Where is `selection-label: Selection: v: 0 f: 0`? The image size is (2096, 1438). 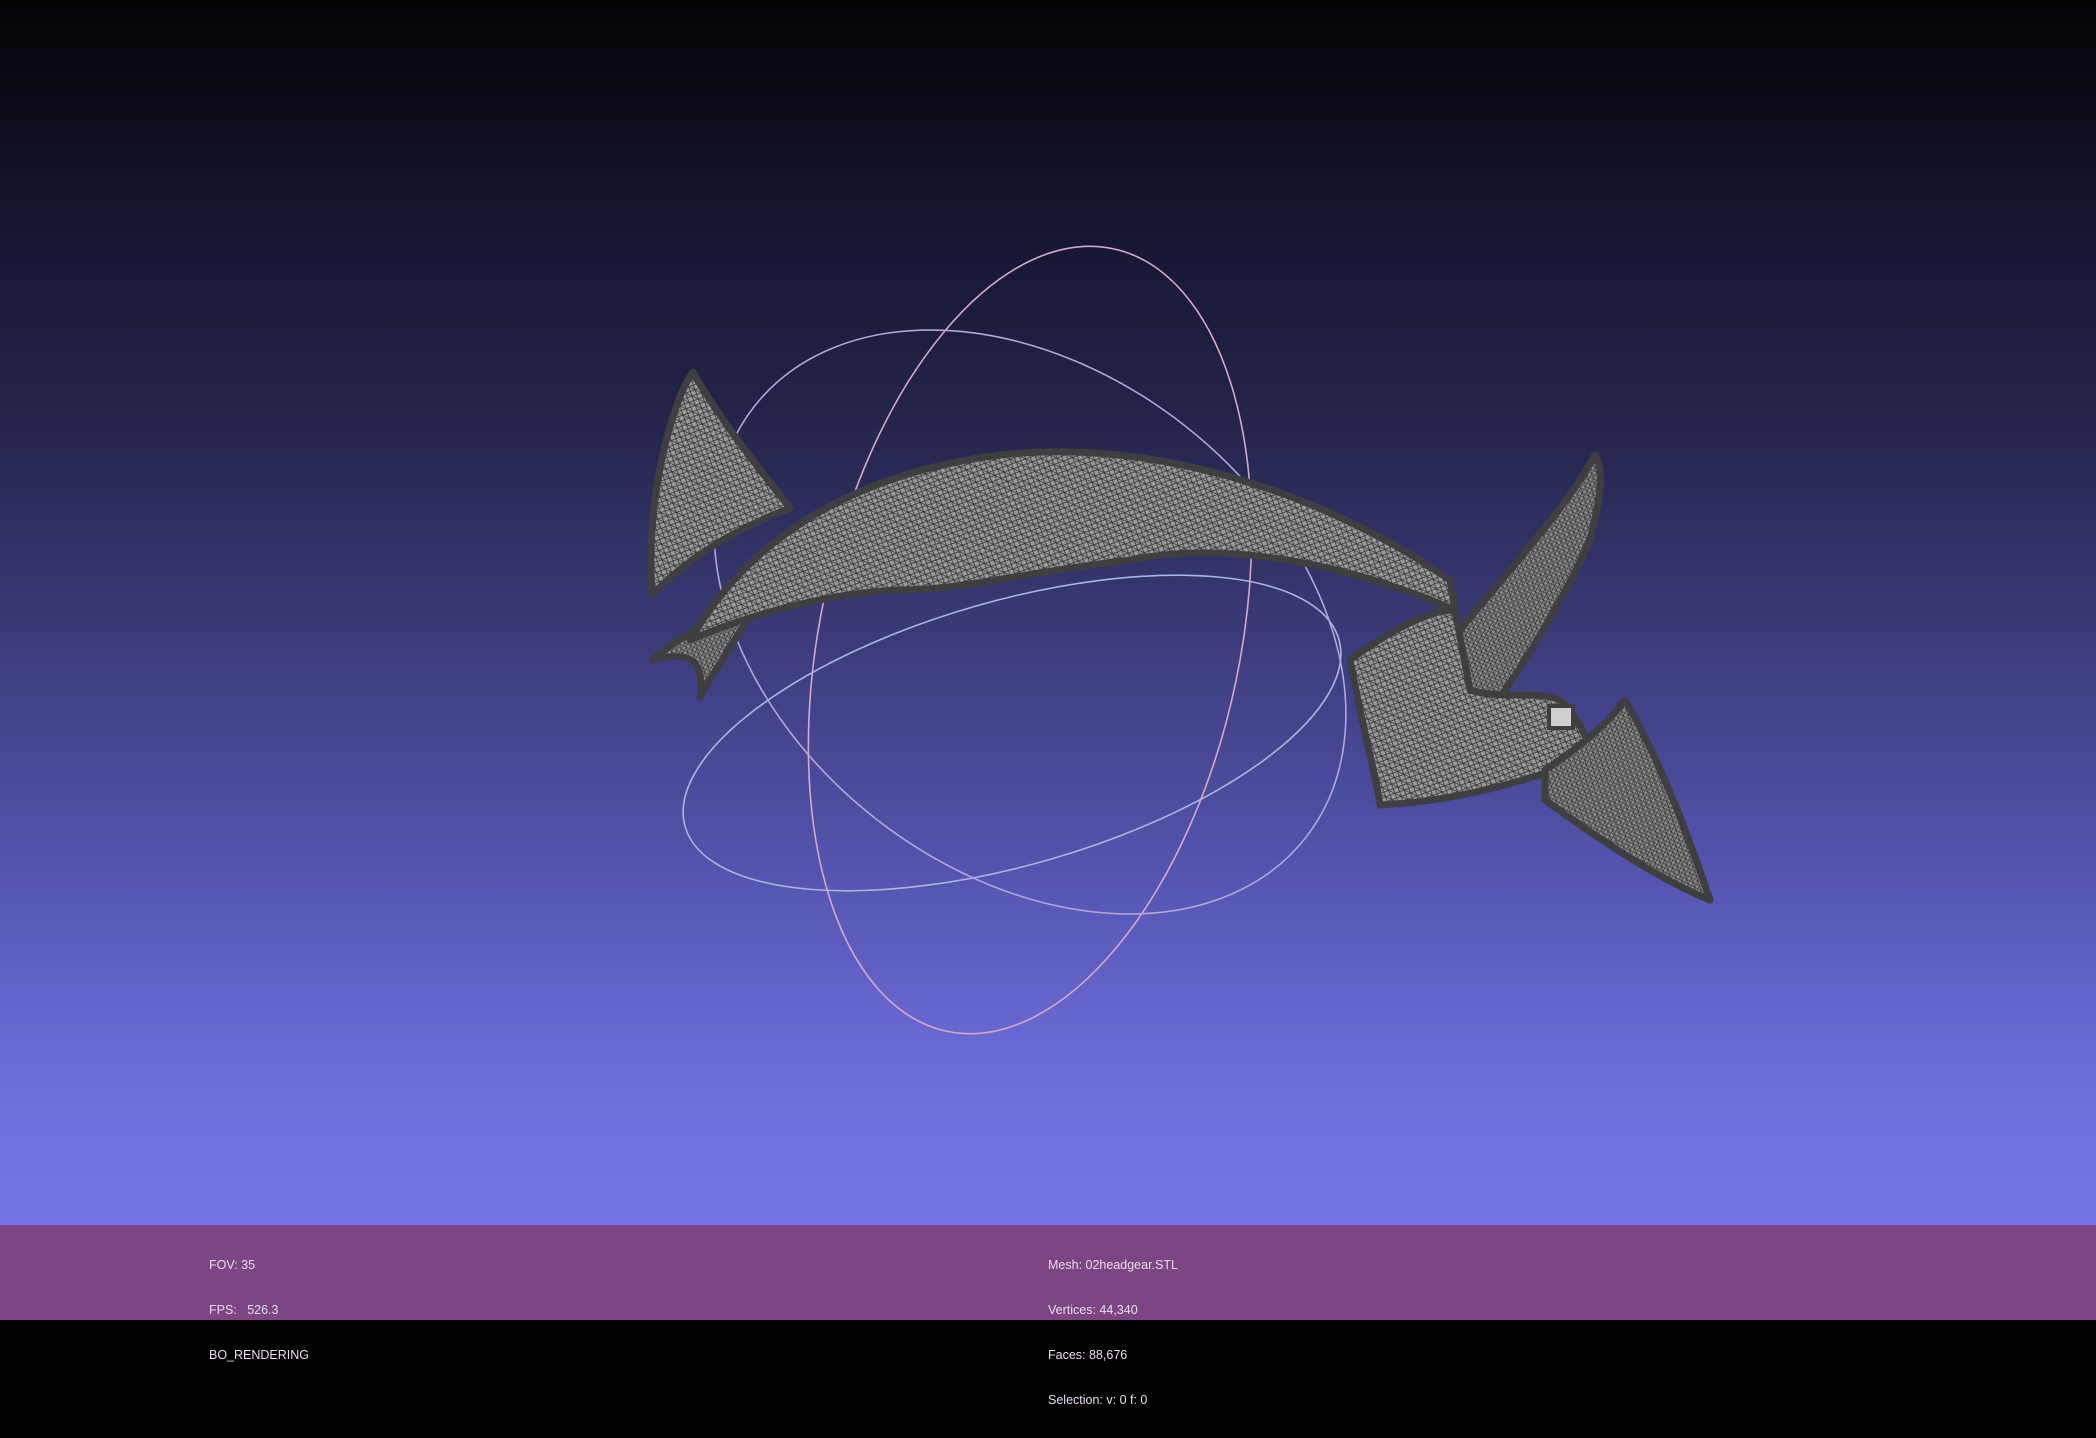 selection-label: Selection: v: 0 f: 0 is located at coordinates (1098, 1400).